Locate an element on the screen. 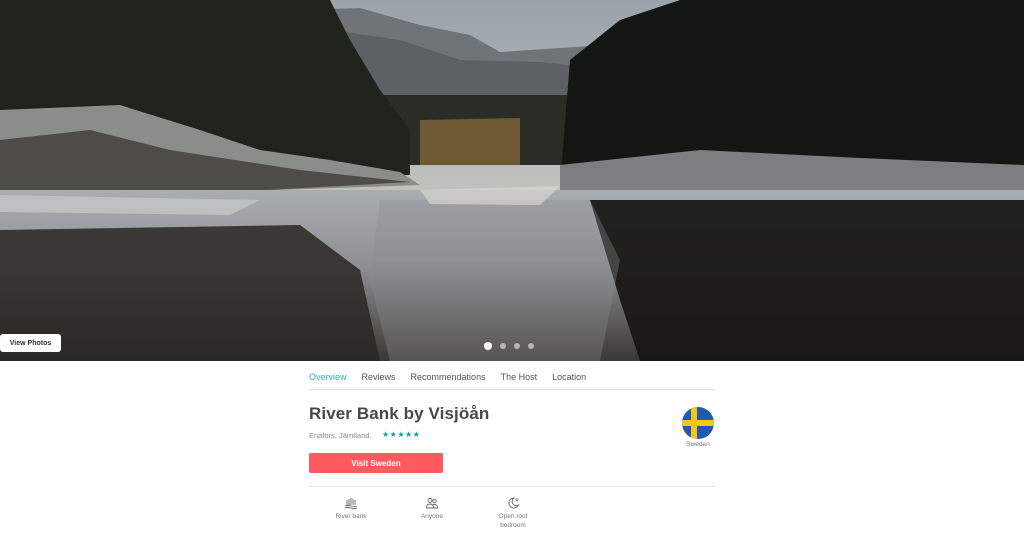 The width and height of the screenshot is (1024, 536). carousel-dots is located at coordinates (509, 346).